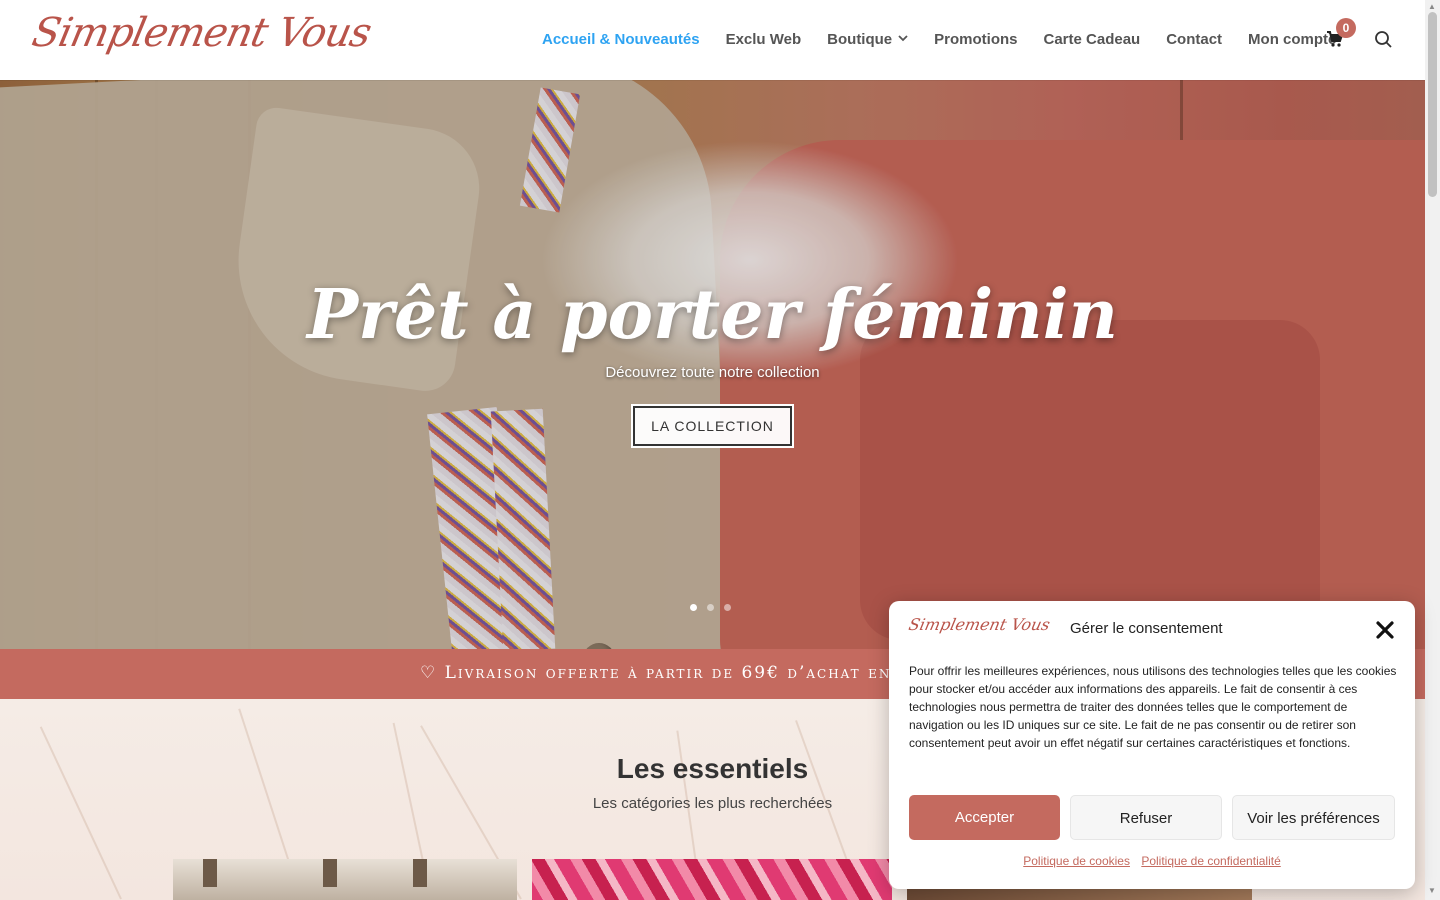 This screenshot has height=900, width=1440. What do you see at coordinates (1346, 28) in the screenshot?
I see `cart-count-badge: 0` at bounding box center [1346, 28].